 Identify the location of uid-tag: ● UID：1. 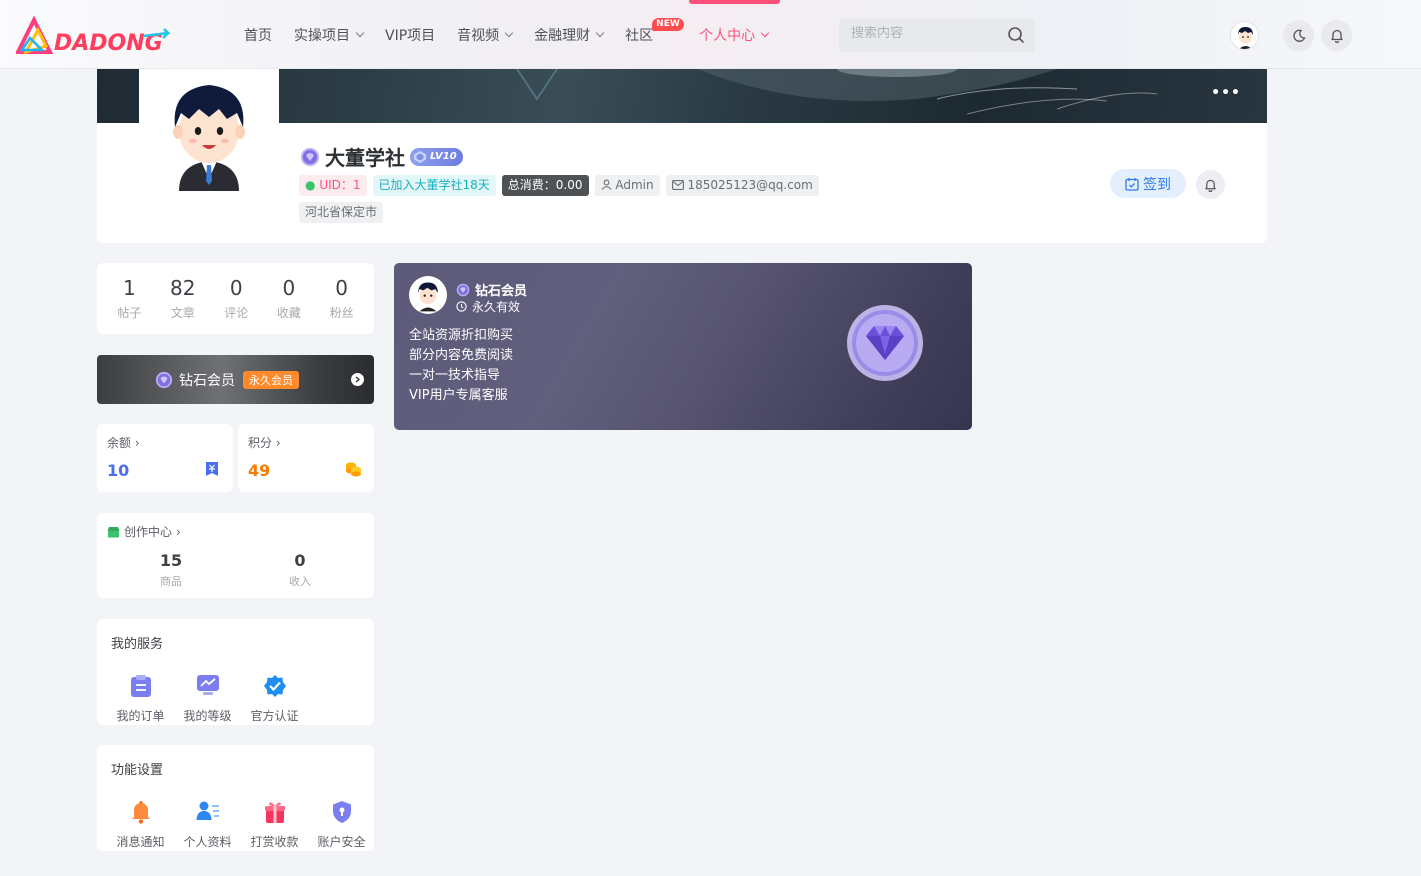
(333, 185).